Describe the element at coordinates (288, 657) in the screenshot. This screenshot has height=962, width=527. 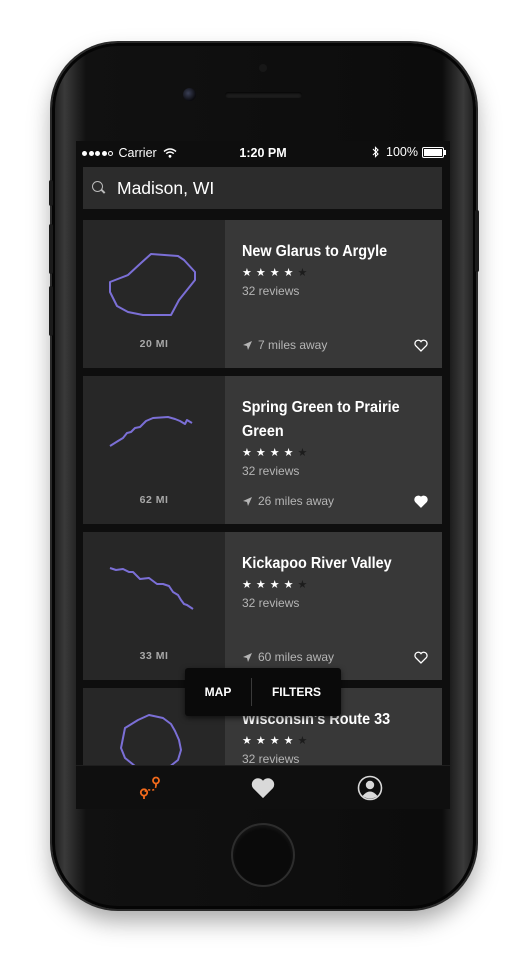
I see `distance-away: 60 miles away` at that location.